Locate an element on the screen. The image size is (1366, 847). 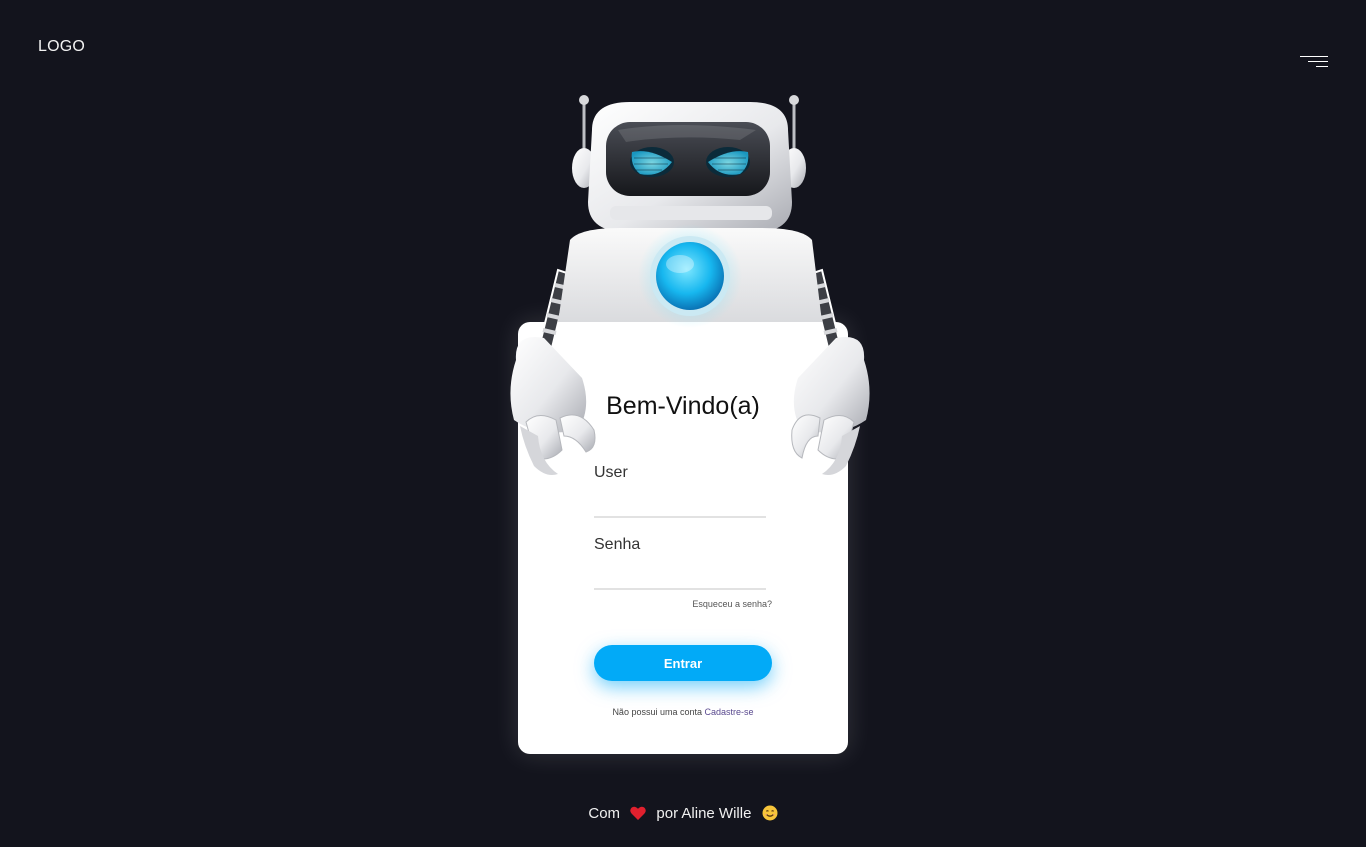
signup-row: Não possui uma conta Cadastre-se is located at coordinates (683, 712).